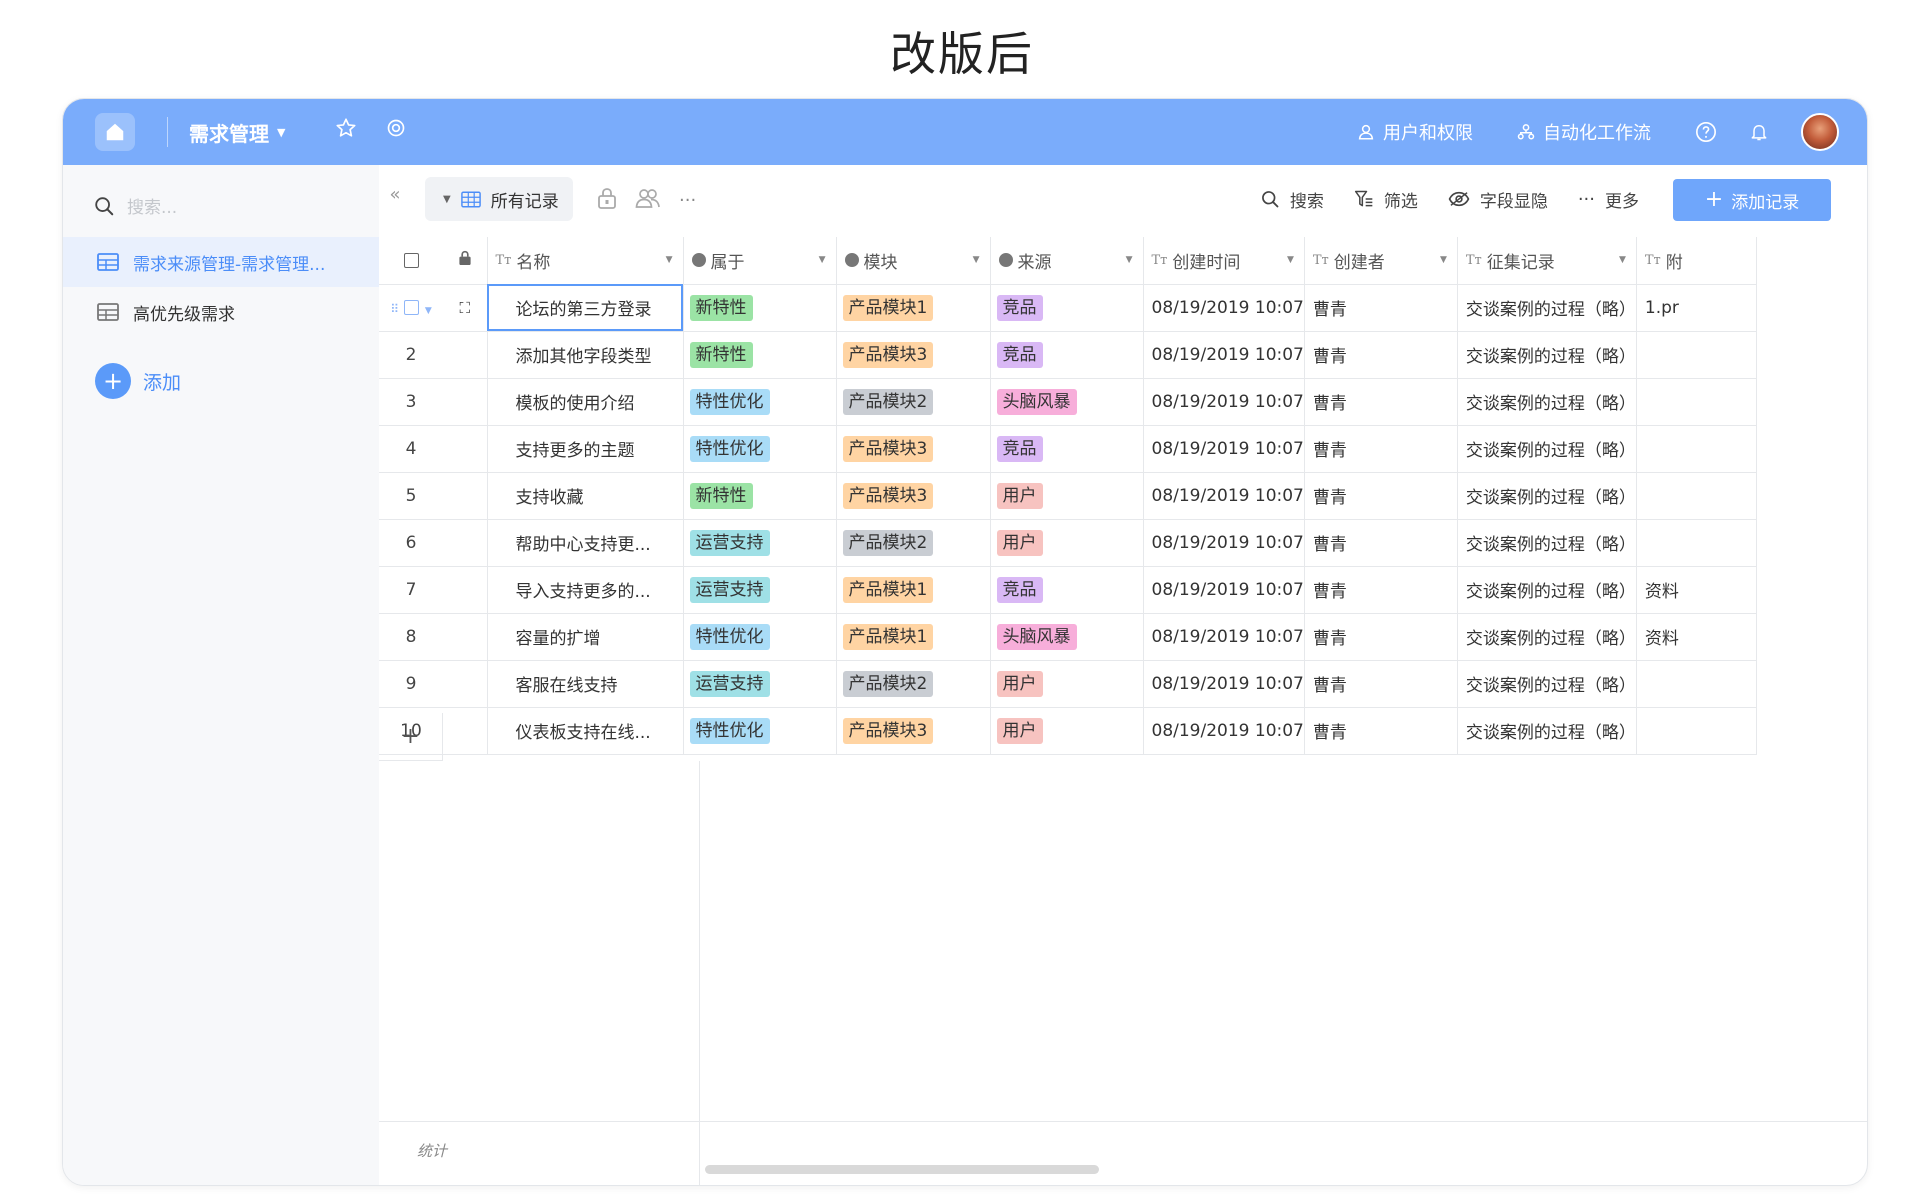 Image resolution: width=1924 pixels, height=1200 pixels. Describe the element at coordinates (1386, 199) in the screenshot. I see `filter-button: 筛选` at that location.